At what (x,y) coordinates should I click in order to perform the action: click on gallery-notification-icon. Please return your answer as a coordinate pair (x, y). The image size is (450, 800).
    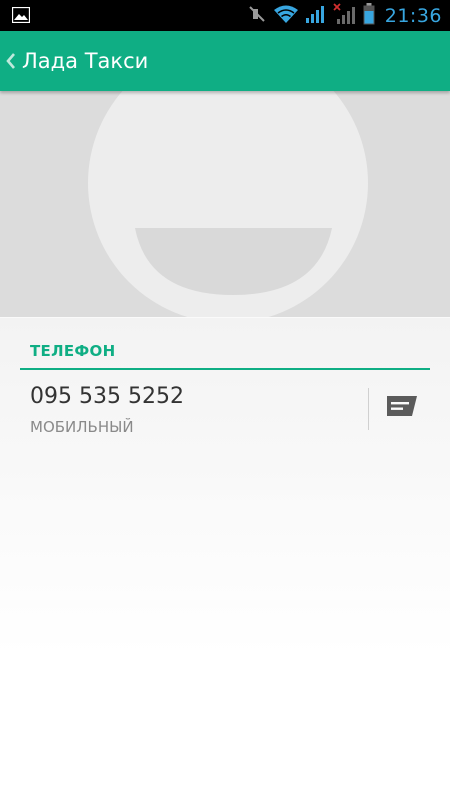
    Looking at the image, I should click on (21, 15).